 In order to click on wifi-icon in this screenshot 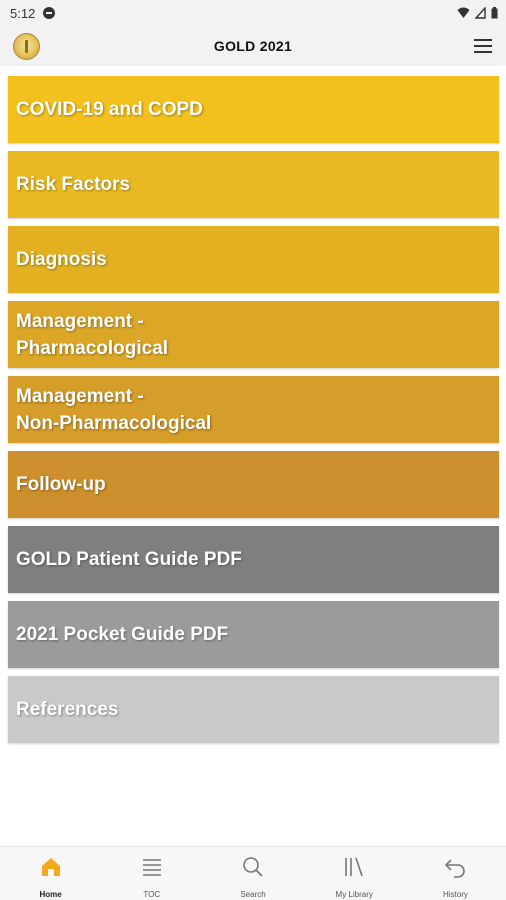, I will do `click(463, 12)`.